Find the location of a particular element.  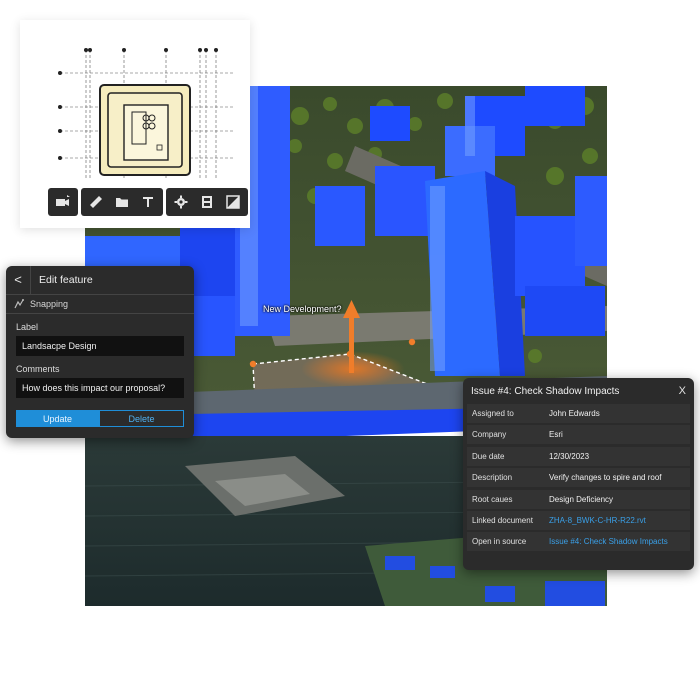

table-row: Root caues Design Deficiency is located at coordinates (578, 499).